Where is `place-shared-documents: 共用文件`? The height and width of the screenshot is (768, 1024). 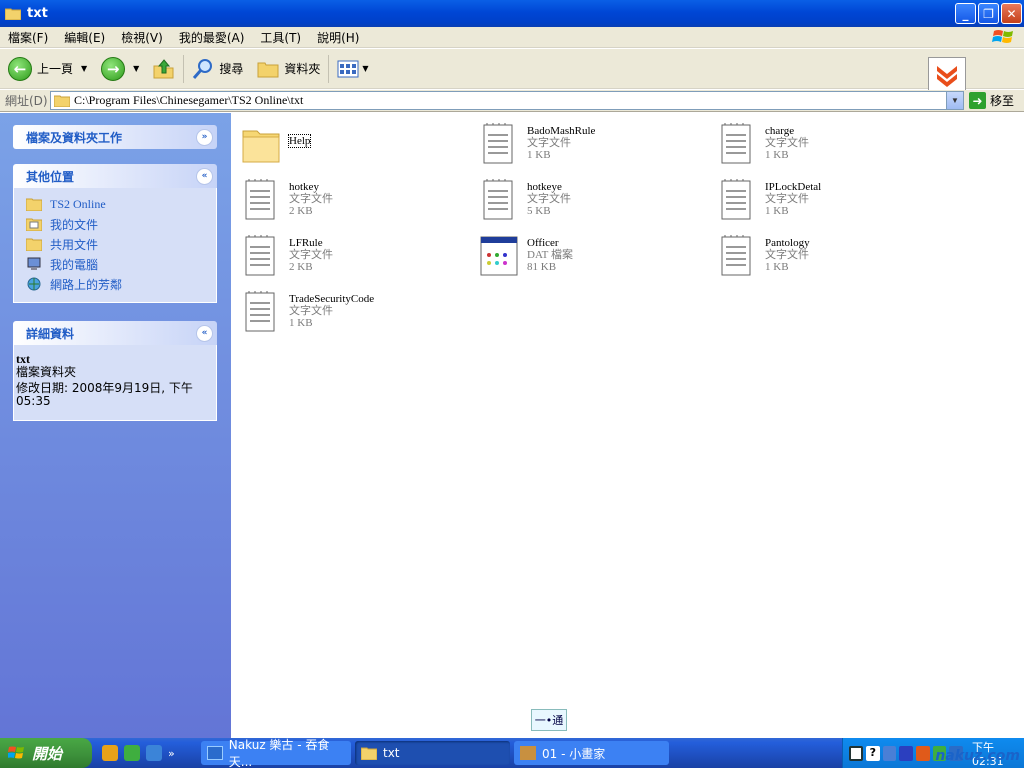 place-shared-documents: 共用文件 is located at coordinates (121, 244).